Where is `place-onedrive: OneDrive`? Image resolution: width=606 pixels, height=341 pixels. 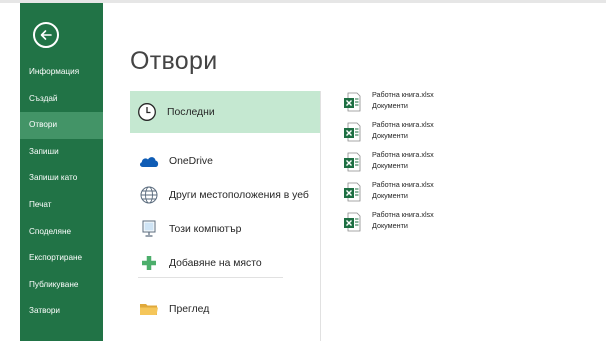
place-onedrive: OneDrive is located at coordinates (225, 161).